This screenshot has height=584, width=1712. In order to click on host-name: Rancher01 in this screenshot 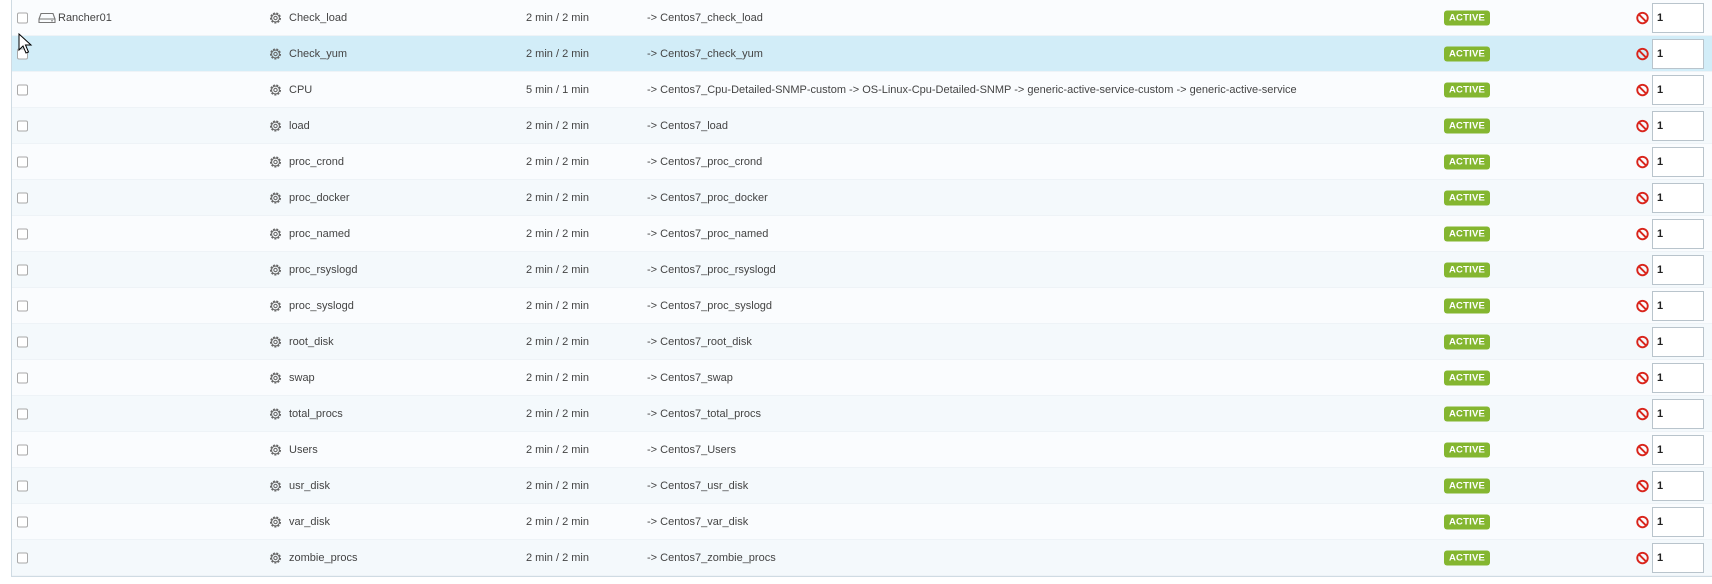, I will do `click(85, 18)`.